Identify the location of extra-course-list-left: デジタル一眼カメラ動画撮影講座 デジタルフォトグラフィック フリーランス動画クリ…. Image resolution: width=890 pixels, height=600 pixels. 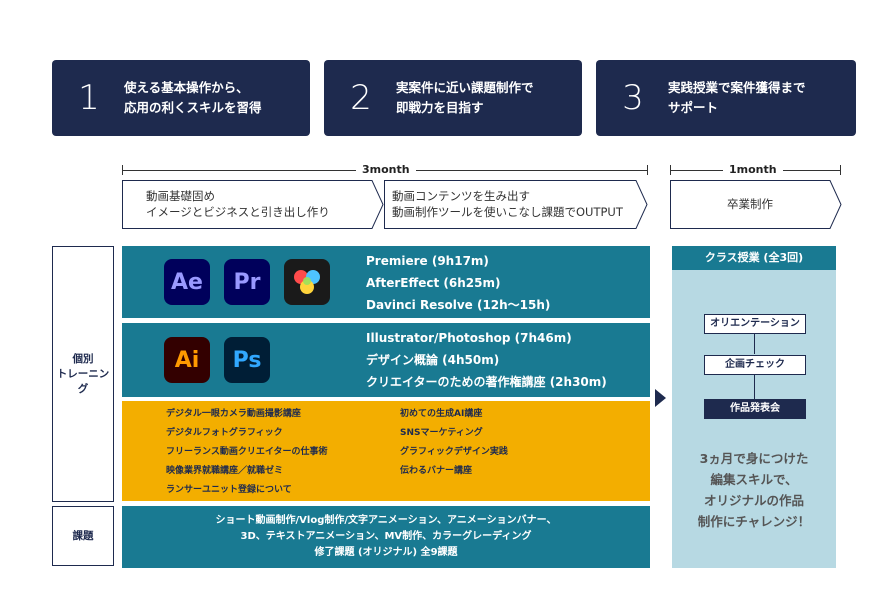
(246, 452).